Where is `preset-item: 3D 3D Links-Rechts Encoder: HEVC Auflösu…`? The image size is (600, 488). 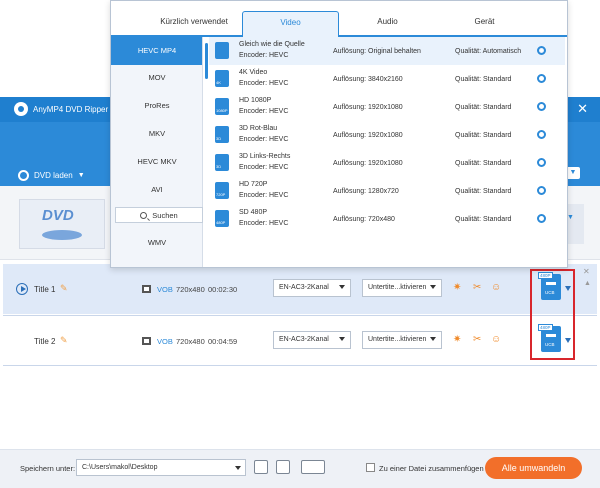 preset-item: 3D 3D Links-Rechts Encoder: HEVC Auflösu… is located at coordinates (387, 163).